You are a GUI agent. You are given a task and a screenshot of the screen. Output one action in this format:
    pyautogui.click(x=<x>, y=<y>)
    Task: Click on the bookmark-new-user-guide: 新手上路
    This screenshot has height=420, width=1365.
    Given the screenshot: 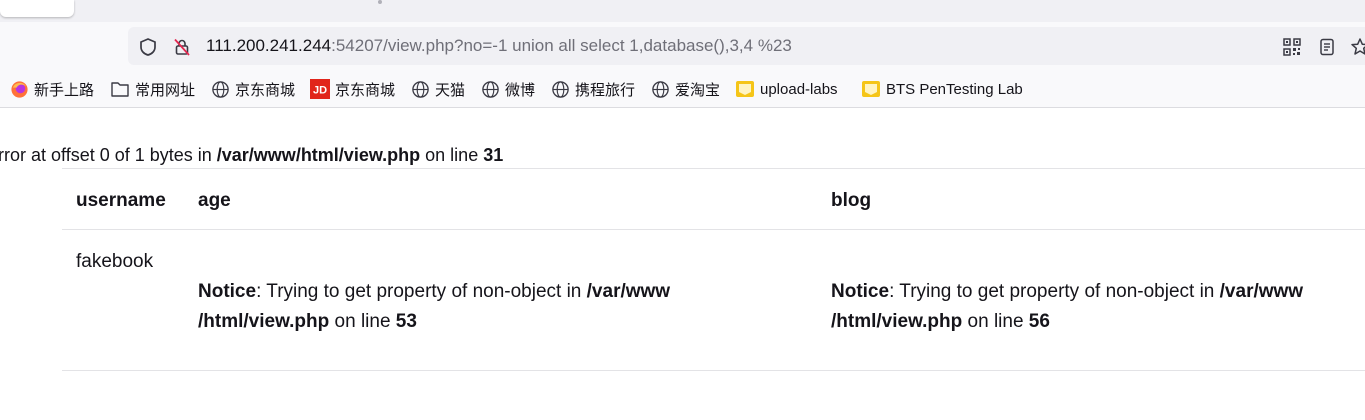 What is the action you would take?
    pyautogui.click(x=52, y=89)
    